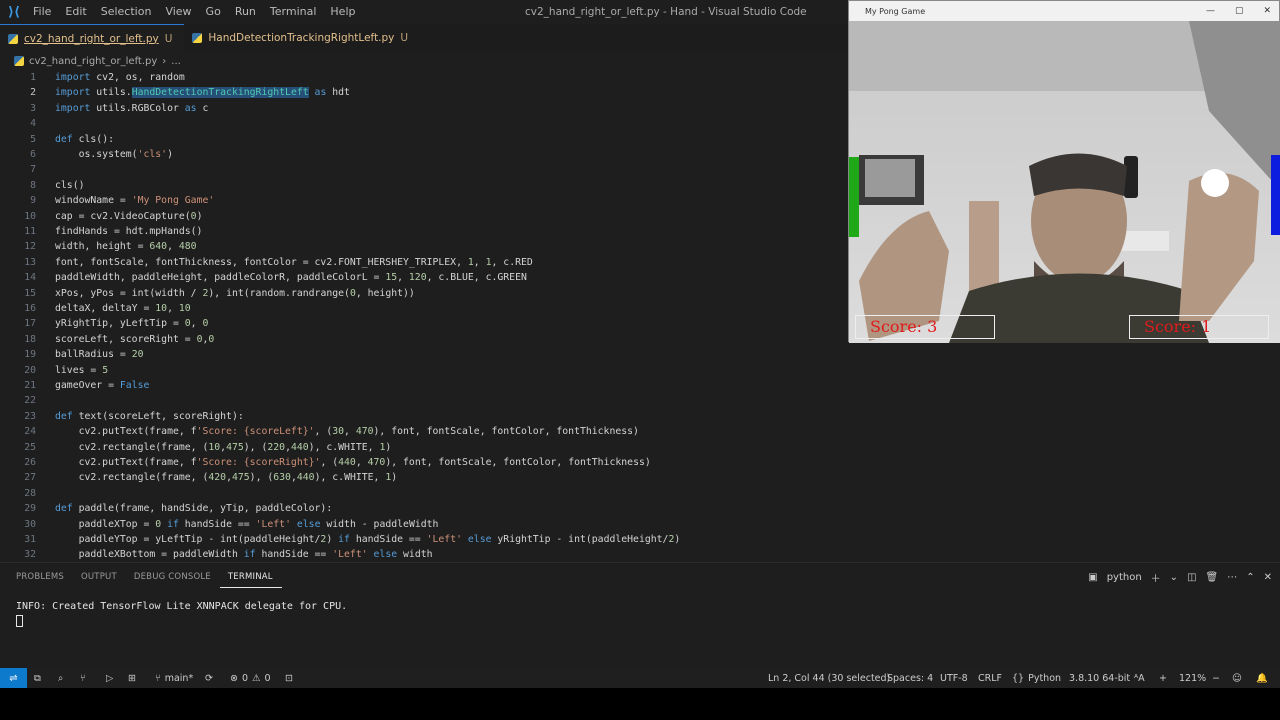  What do you see at coordinates (1124, 577) in the screenshot?
I see `terminal-shell-label: python` at bounding box center [1124, 577].